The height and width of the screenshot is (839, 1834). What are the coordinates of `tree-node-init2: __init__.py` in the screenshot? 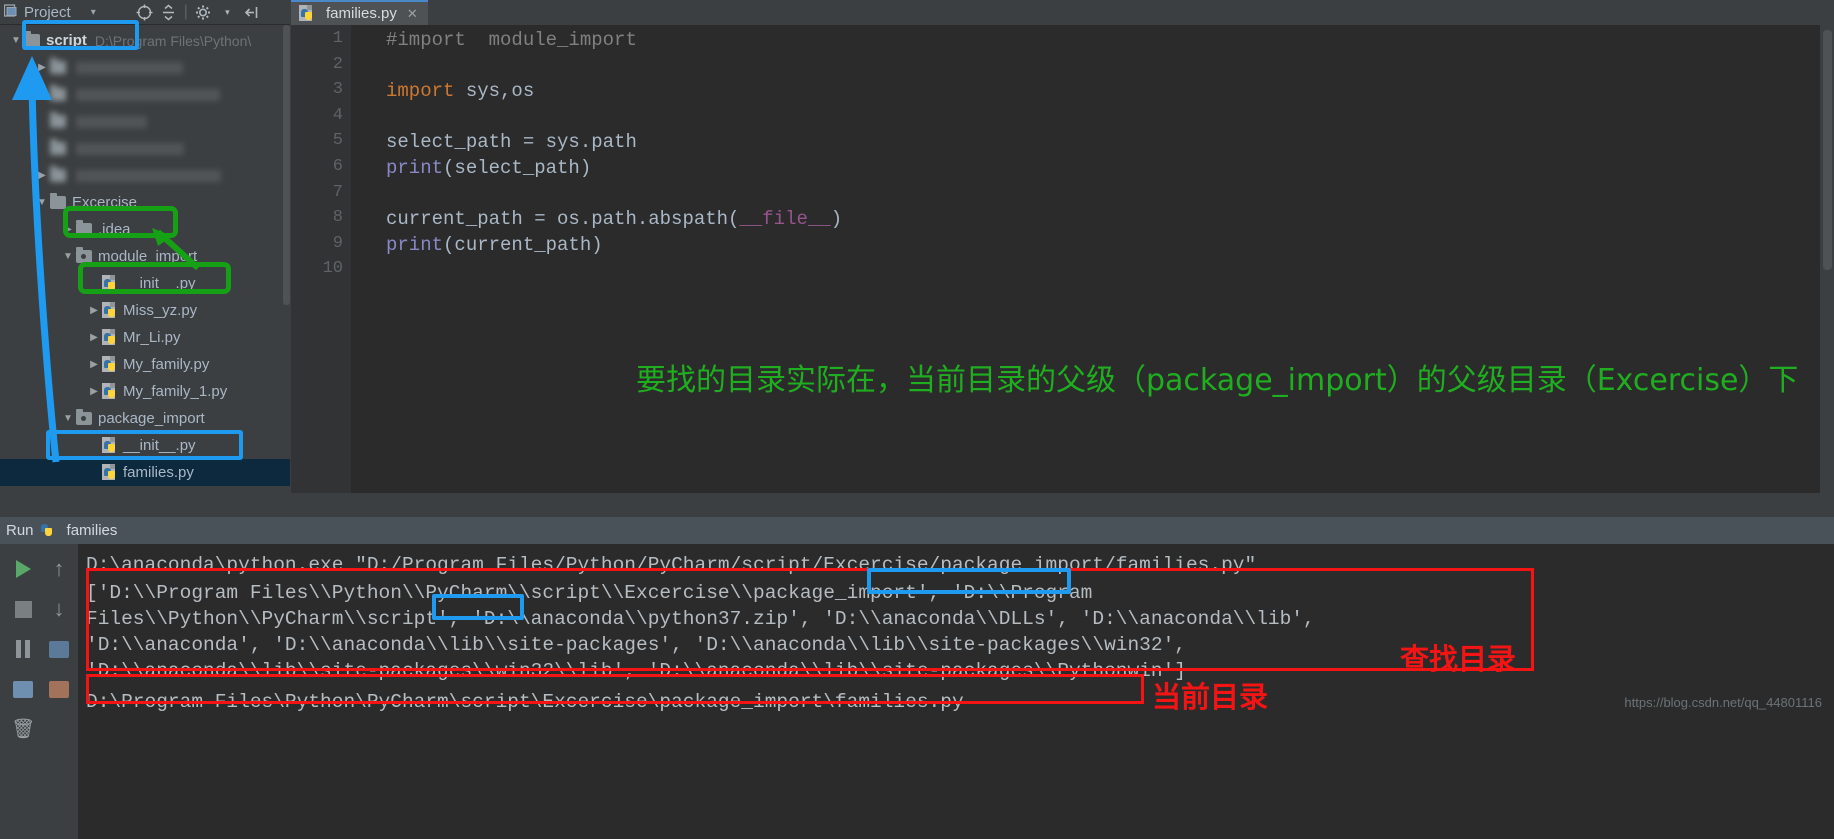 It's located at (145, 445).